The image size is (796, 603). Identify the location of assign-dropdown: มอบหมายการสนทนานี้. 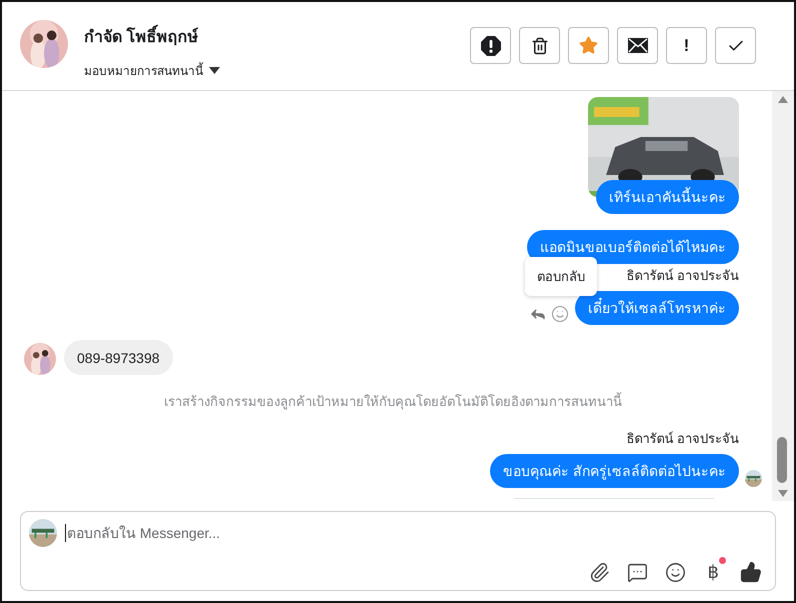
(152, 70).